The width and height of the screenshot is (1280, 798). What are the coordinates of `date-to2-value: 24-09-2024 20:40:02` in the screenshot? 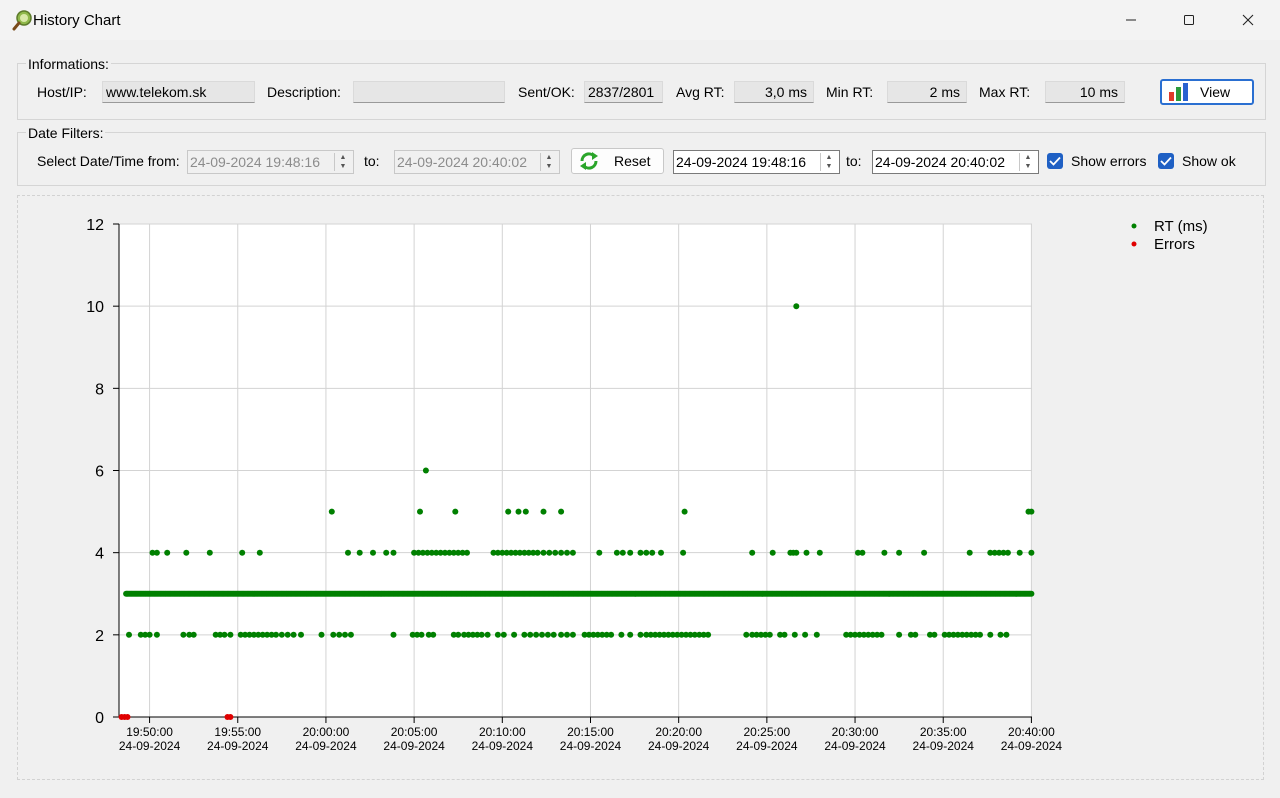 It's located at (940, 162).